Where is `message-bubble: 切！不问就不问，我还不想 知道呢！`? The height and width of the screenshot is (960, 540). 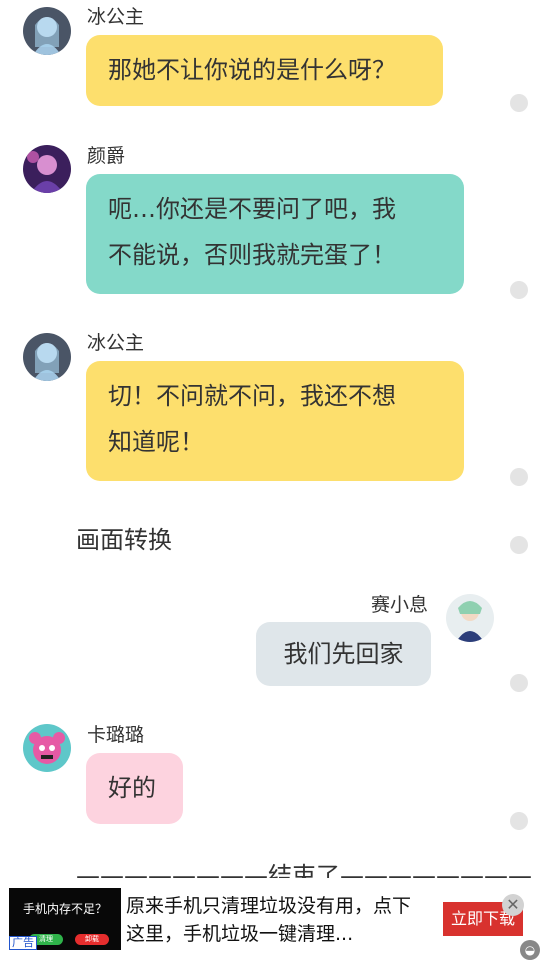 message-bubble: 切！不问就不问，我还不想 知道呢！ is located at coordinates (275, 421).